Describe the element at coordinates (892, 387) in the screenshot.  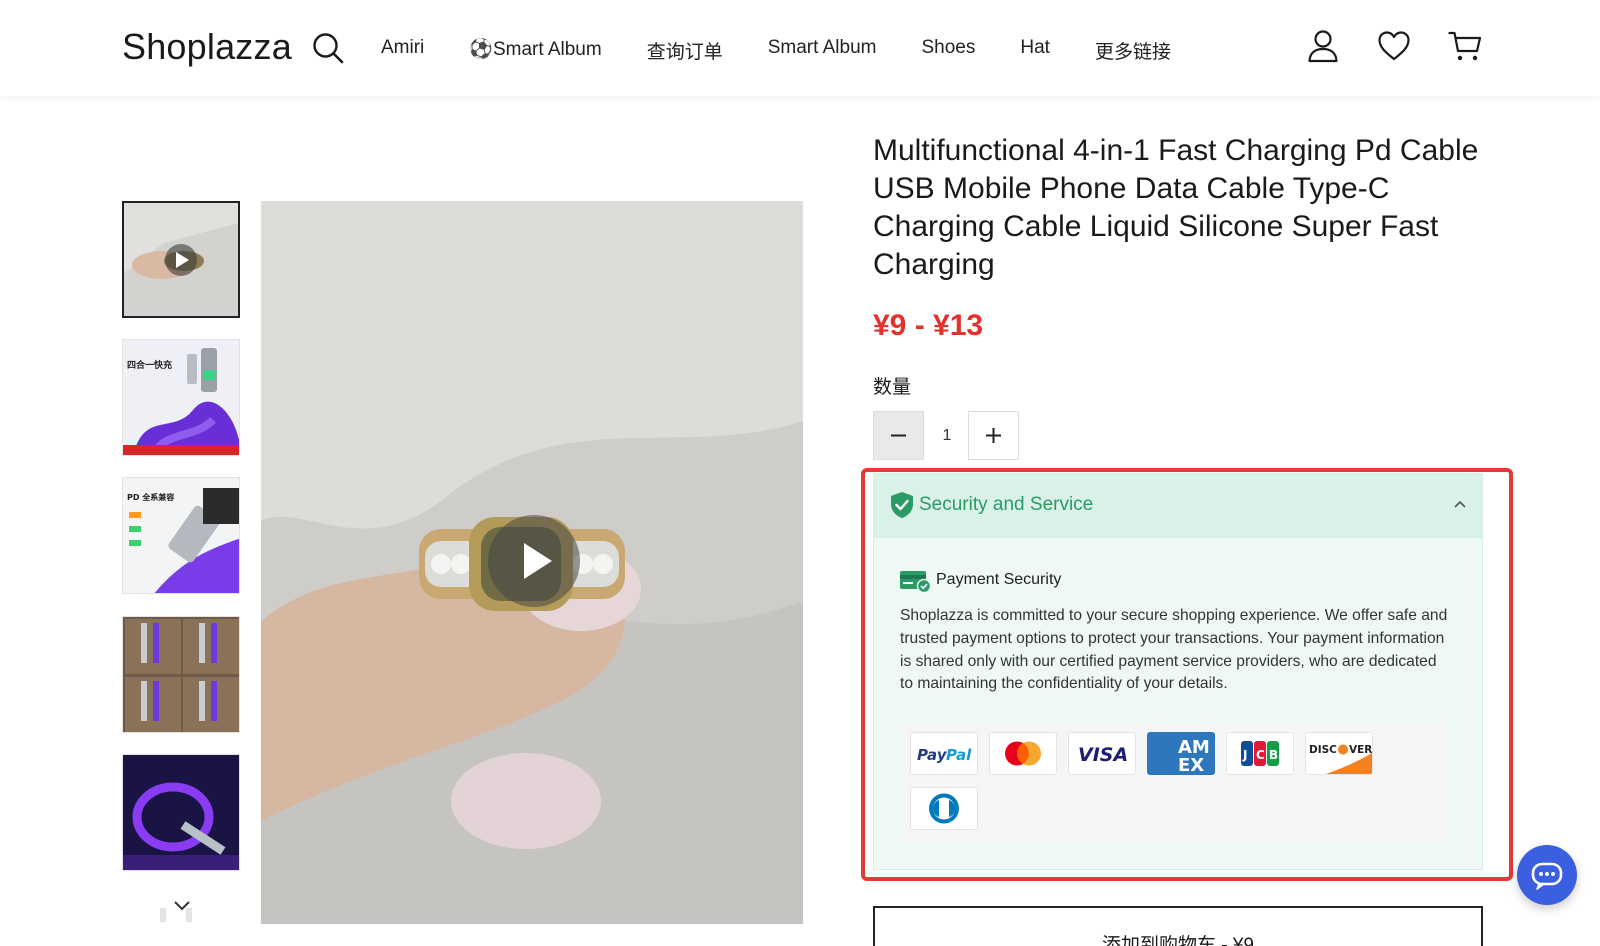
I see `quantity-label: 数量` at that location.